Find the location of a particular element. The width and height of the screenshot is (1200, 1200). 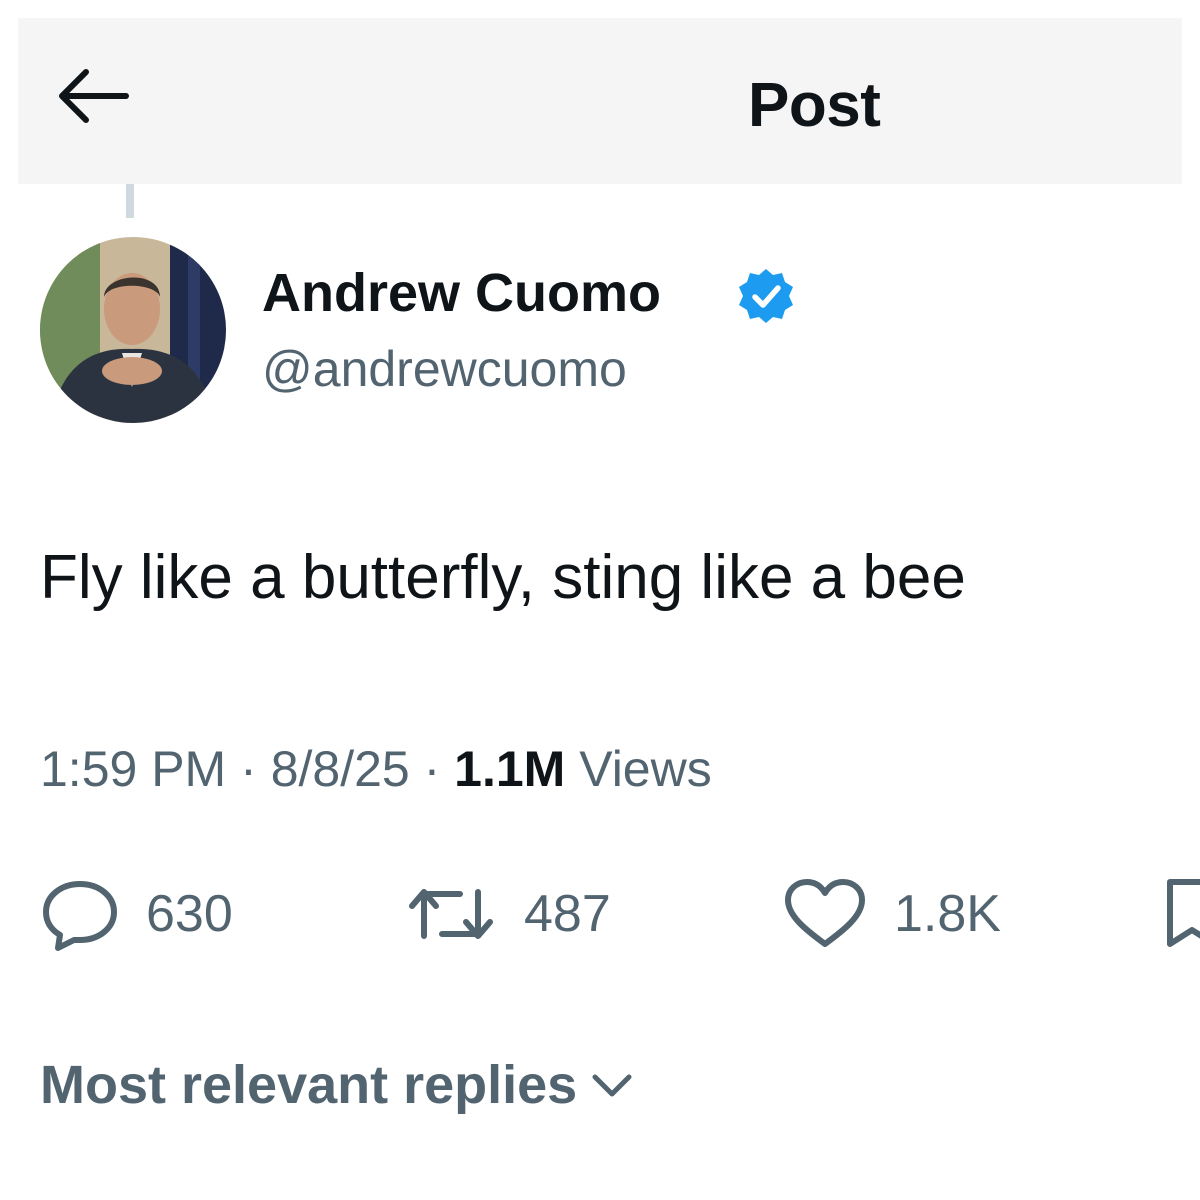

post-date: 8/8/25 is located at coordinates (340, 769).